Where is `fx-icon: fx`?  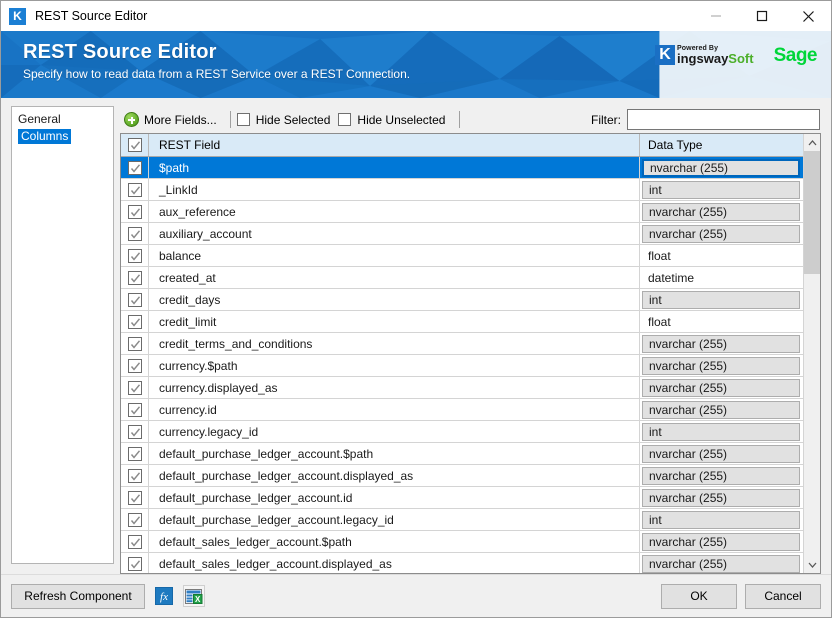 fx-icon: fx is located at coordinates (164, 596).